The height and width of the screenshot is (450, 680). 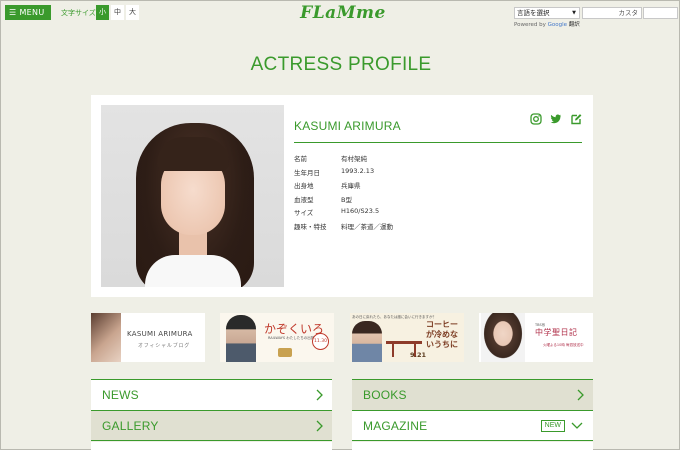 What do you see at coordinates (341, 64) in the screenshot?
I see `page-title: ACTRESS PROFILE` at bounding box center [341, 64].